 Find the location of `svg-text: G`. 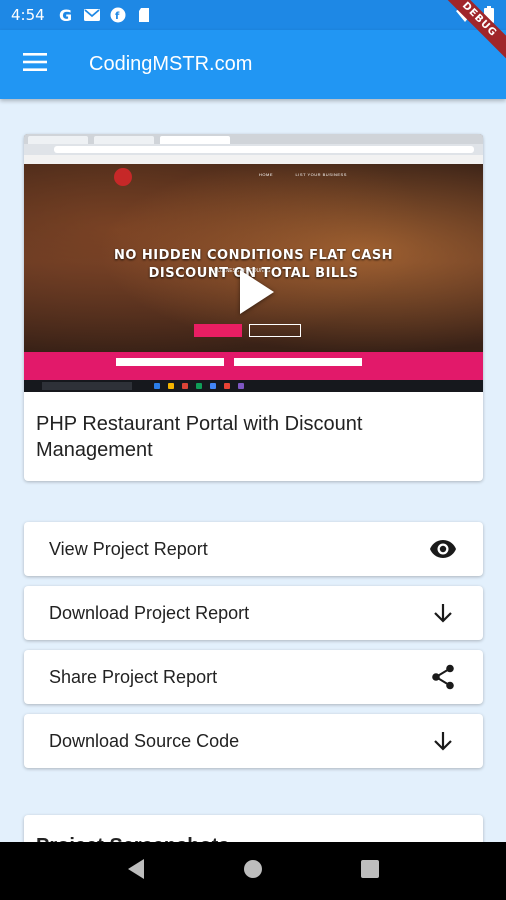

svg-text: G is located at coordinates (65, 15).